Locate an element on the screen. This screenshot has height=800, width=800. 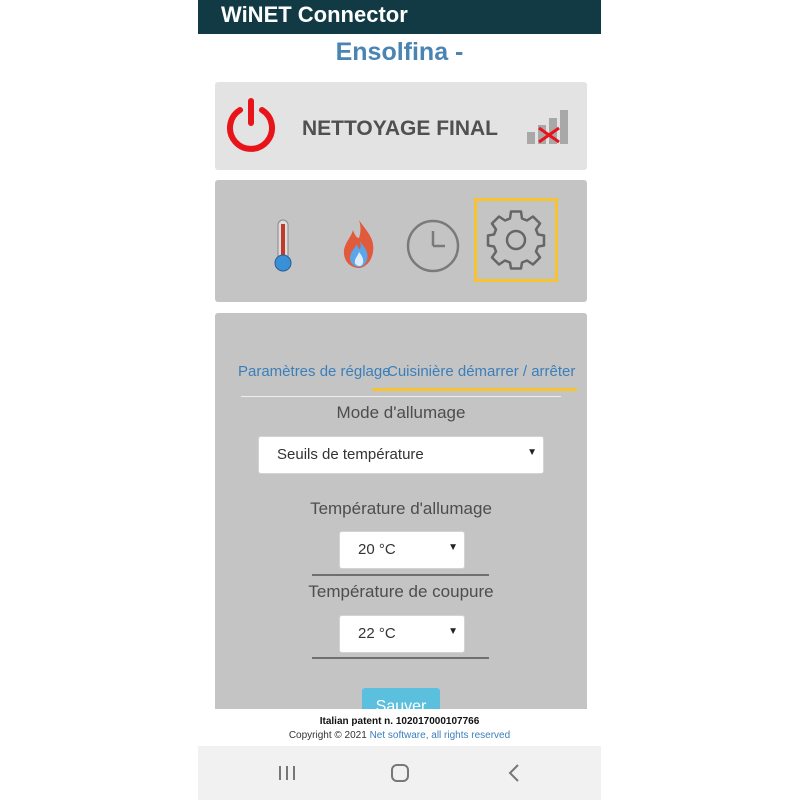
ignition-mode-value: Seuils de température is located at coordinates (350, 454).